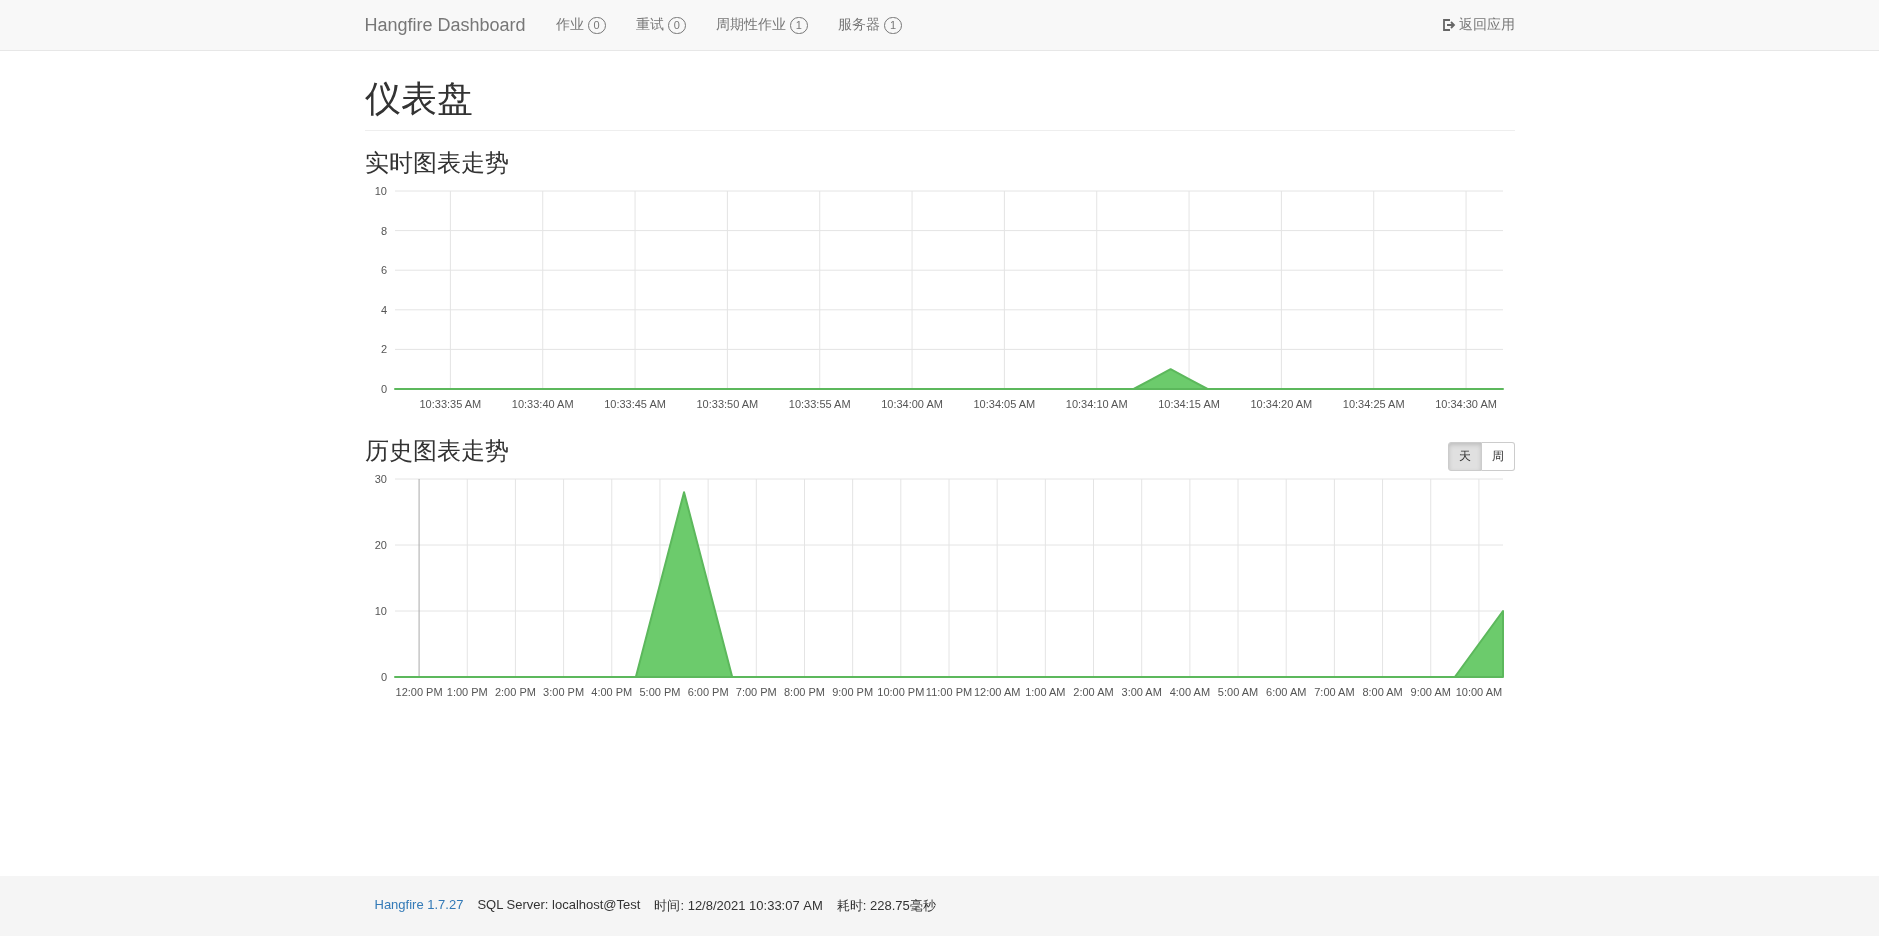 Image resolution: width=1879 pixels, height=936 pixels. Describe the element at coordinates (563, 692) in the screenshot. I see `x-tick-label: 3:00 PM` at that location.